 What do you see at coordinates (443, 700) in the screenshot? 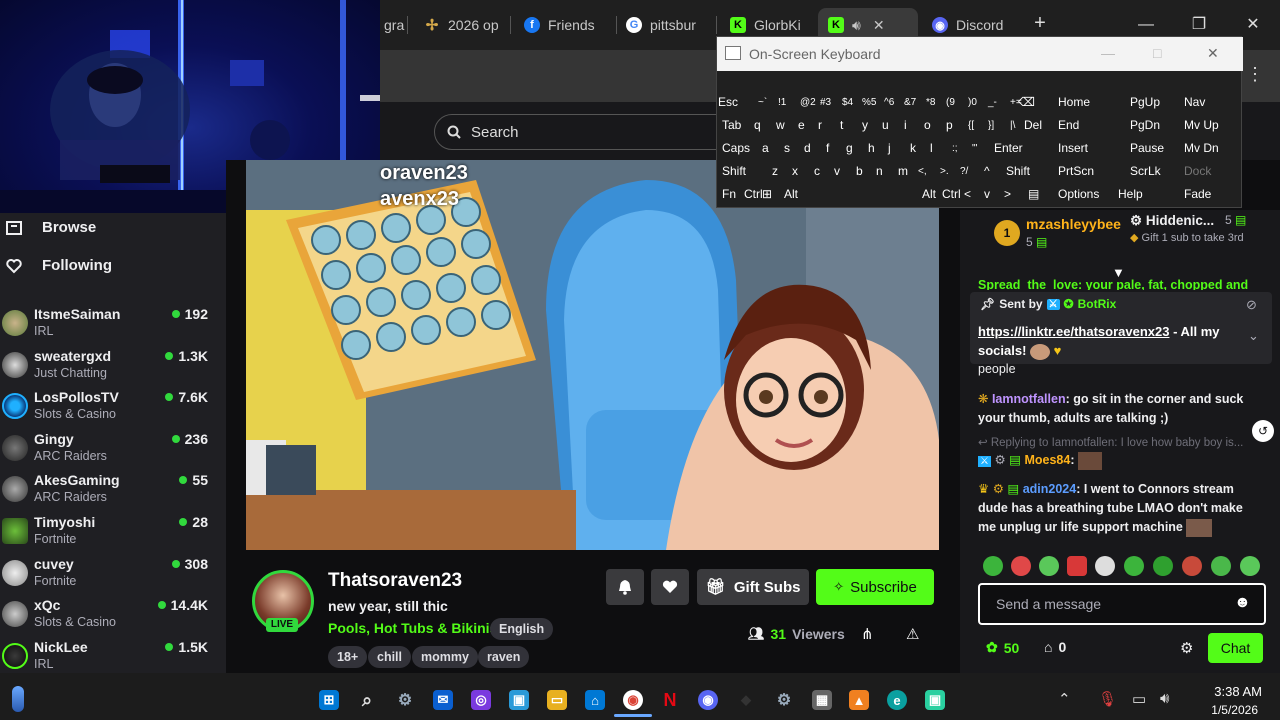
I see `mail-icon: ✉` at bounding box center [443, 700].